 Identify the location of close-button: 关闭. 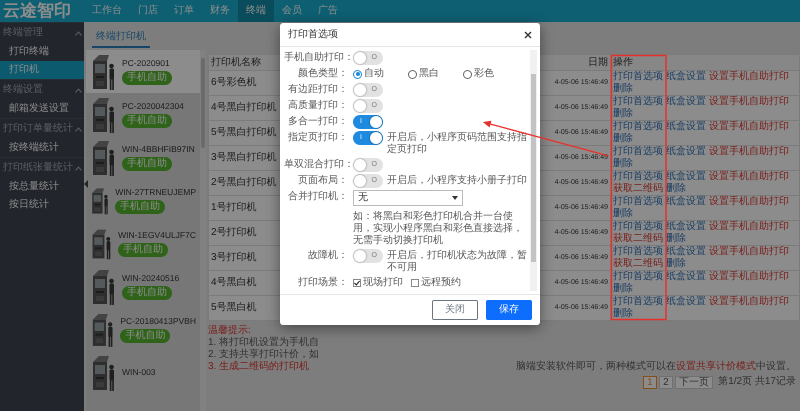
(455, 310).